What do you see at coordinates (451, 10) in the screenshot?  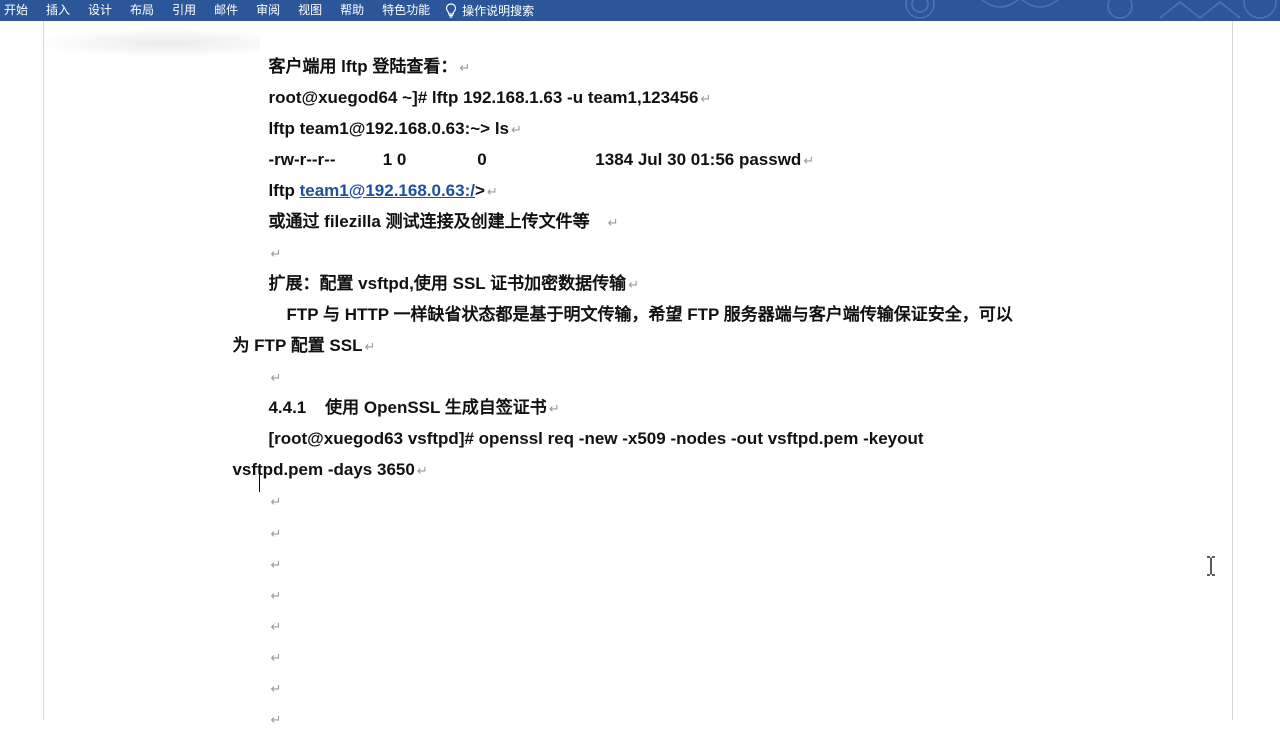 I see `lightbulb-icon` at bounding box center [451, 10].